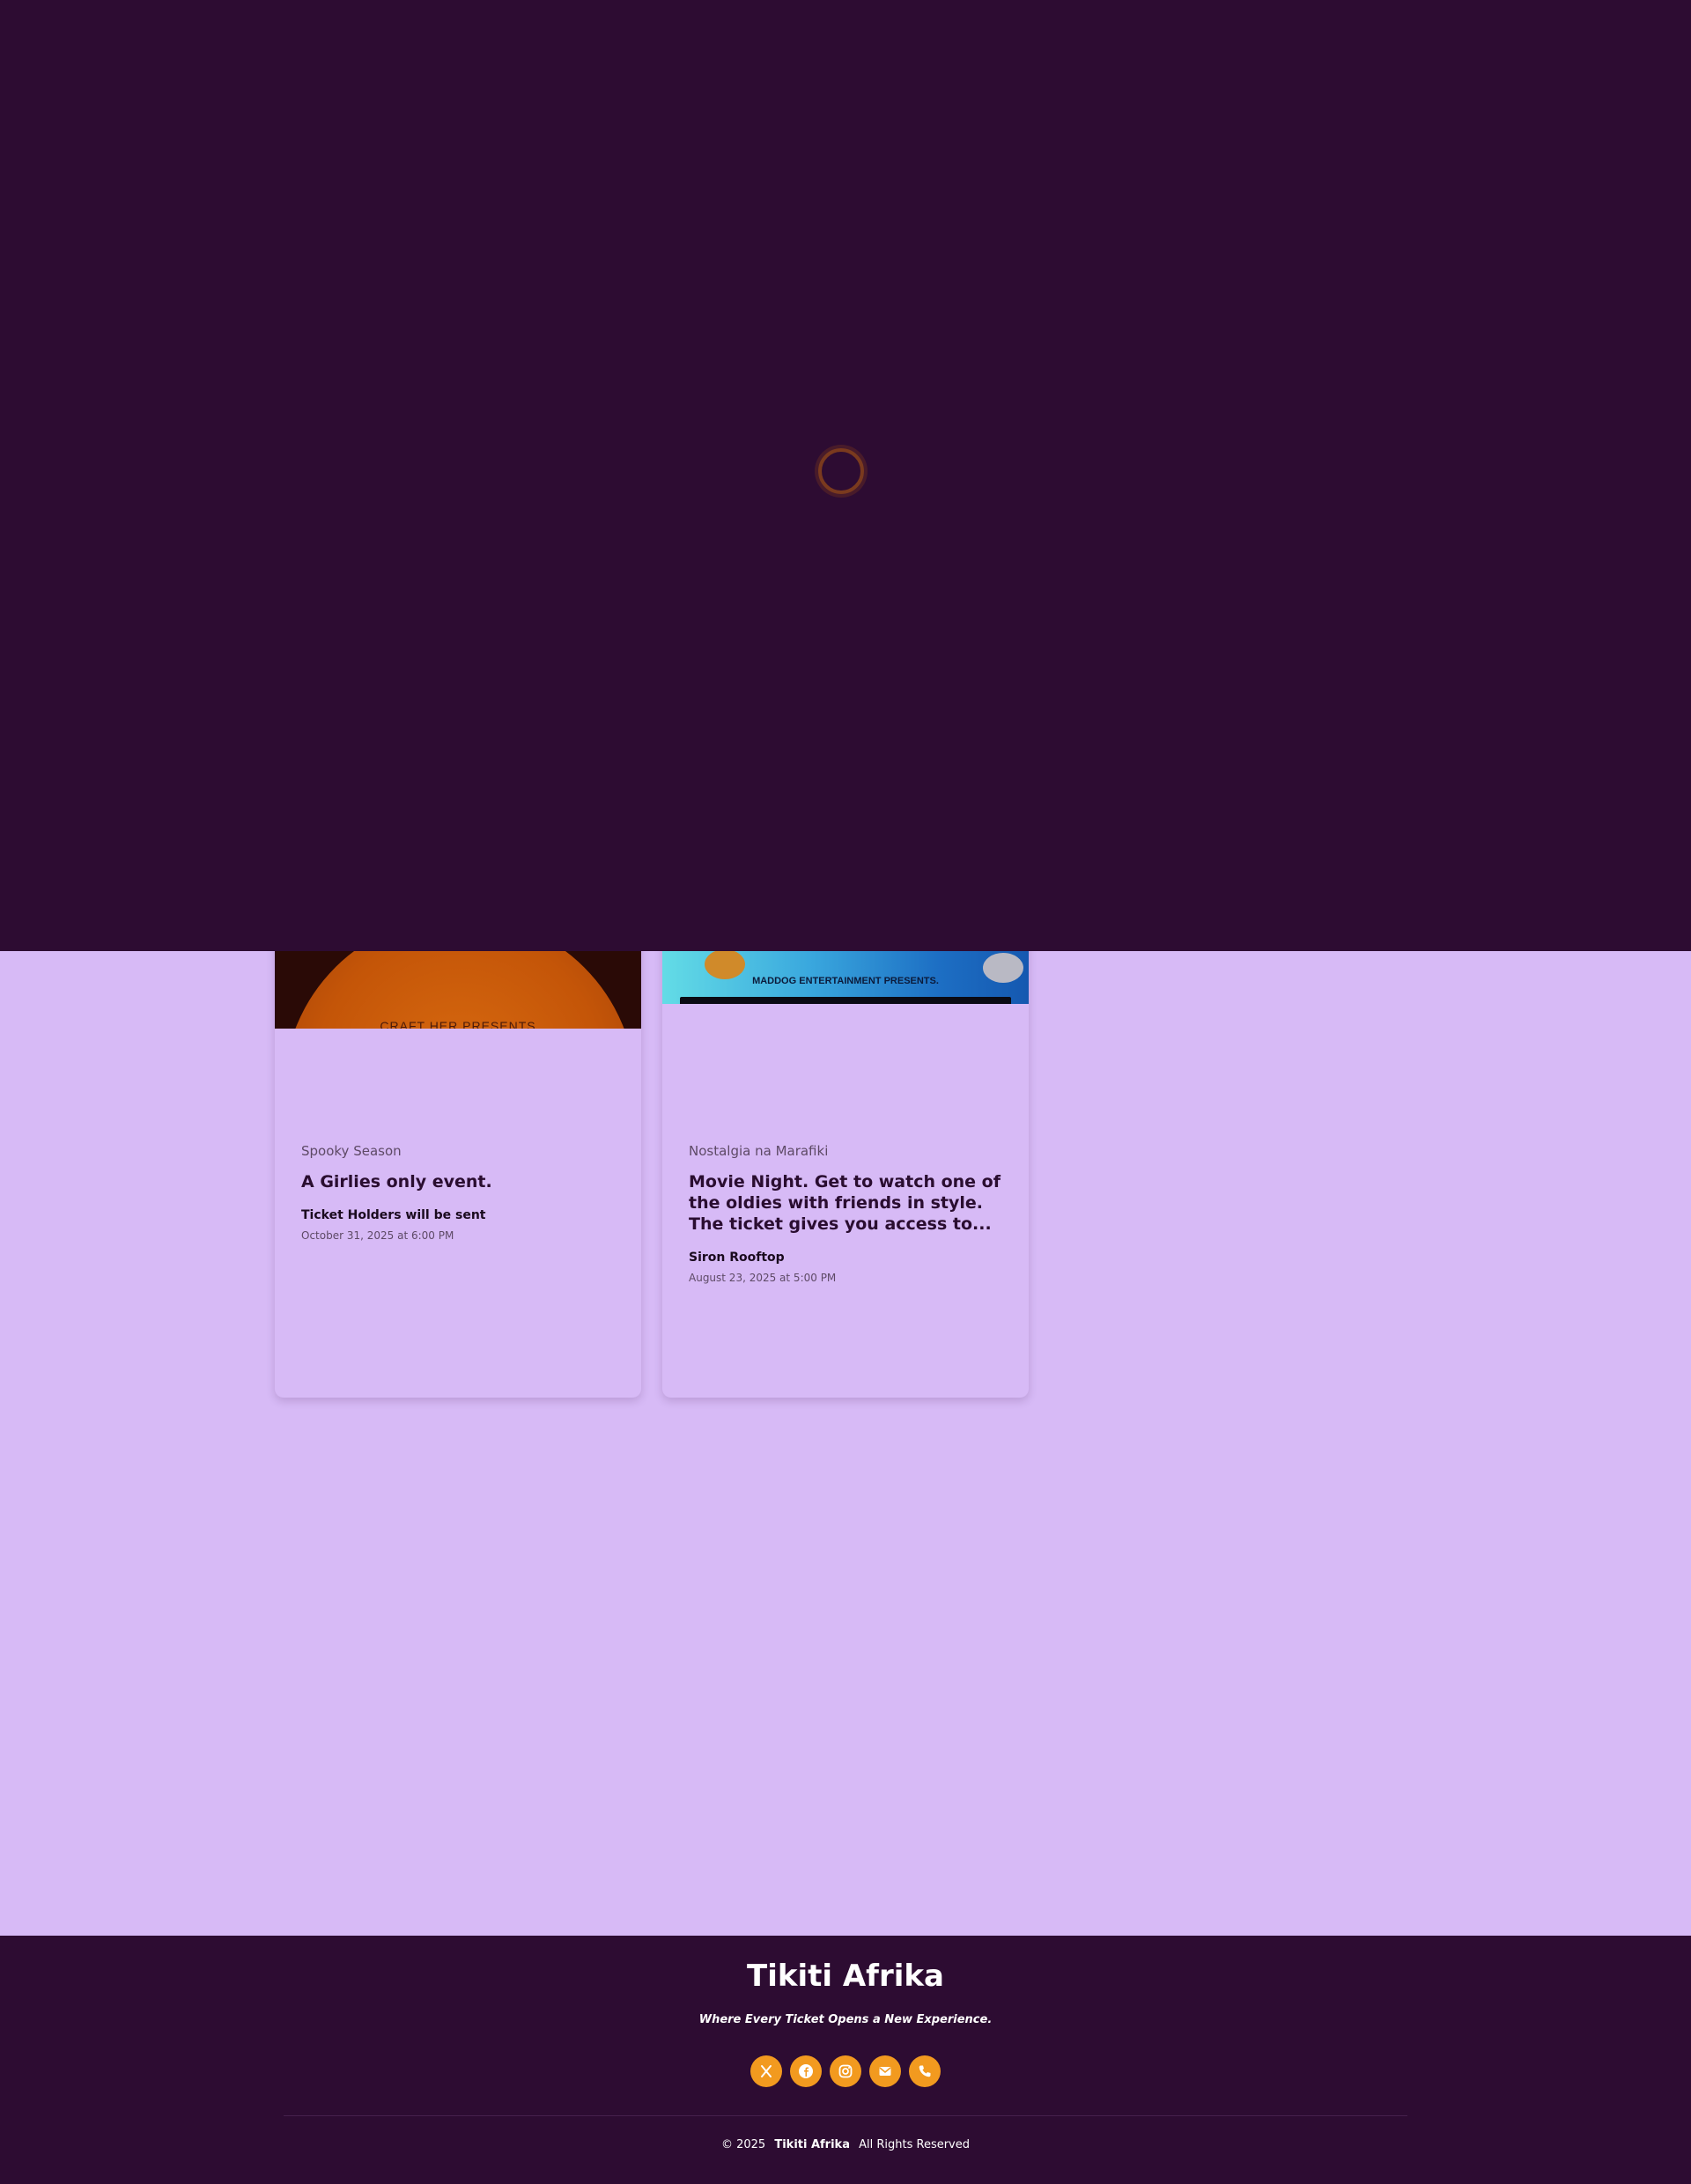 The width and height of the screenshot is (1691, 2184). What do you see at coordinates (393, 1215) in the screenshot?
I see `event-venue: Ticket Holders will be sent` at bounding box center [393, 1215].